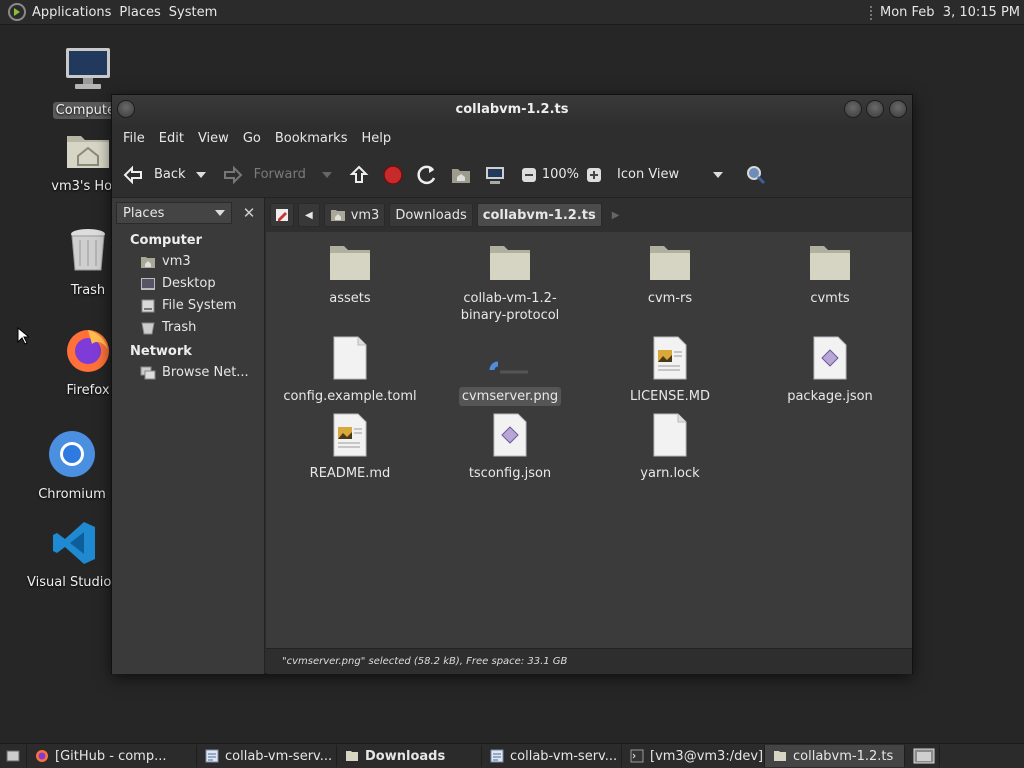  I want to click on file-name: tsconfig.json, so click(510, 473).